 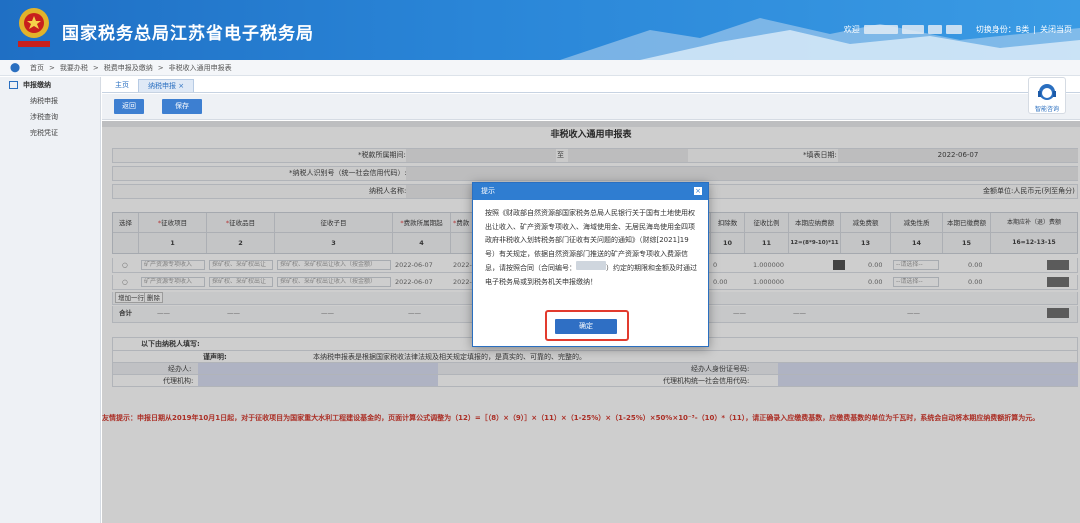 What do you see at coordinates (1003, 29) in the screenshot?
I see `switch-identity-link: 切换身份：B类` at bounding box center [1003, 29].